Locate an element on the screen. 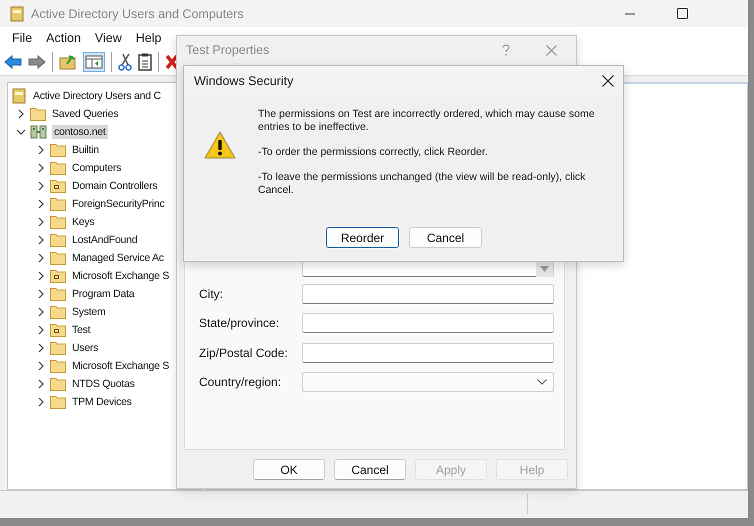 The width and height of the screenshot is (754, 526). tree-item: Domain Controllers is located at coordinates (115, 186).